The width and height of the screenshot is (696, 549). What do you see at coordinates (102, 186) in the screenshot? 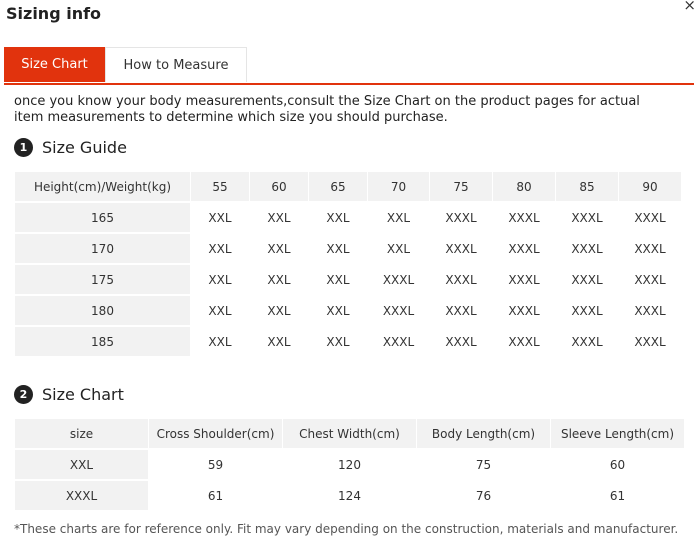
I see `corner-header: Height(cm)/Weight(kg)` at bounding box center [102, 186].